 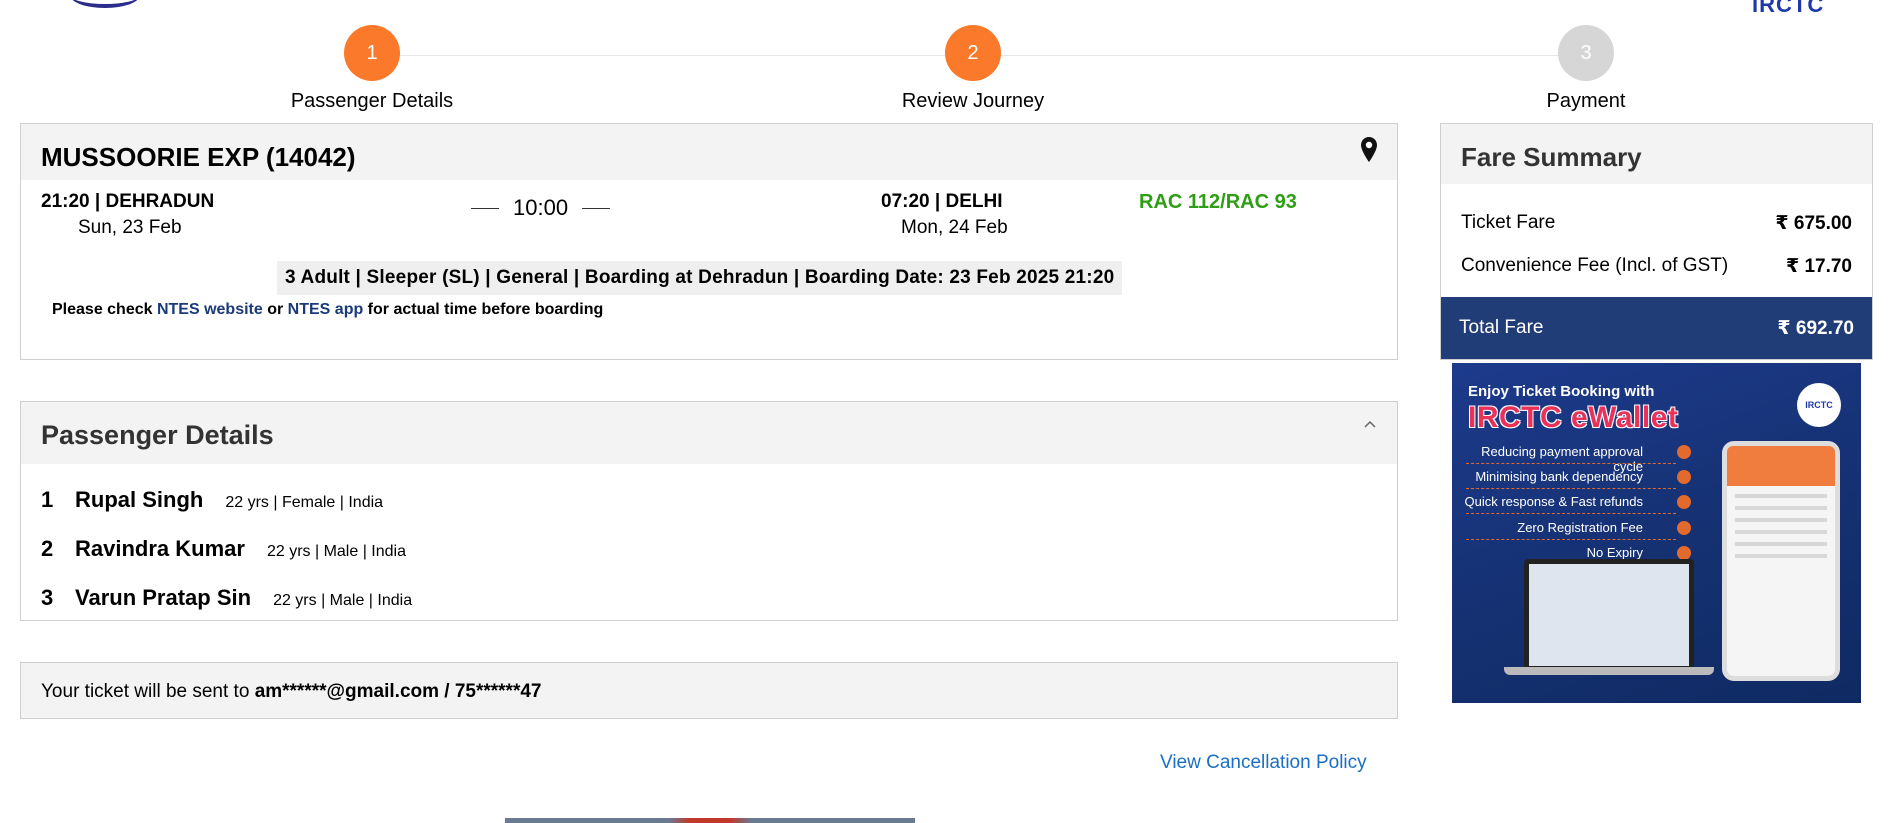 I want to click on phone-header-illustration, so click(x=1781, y=466).